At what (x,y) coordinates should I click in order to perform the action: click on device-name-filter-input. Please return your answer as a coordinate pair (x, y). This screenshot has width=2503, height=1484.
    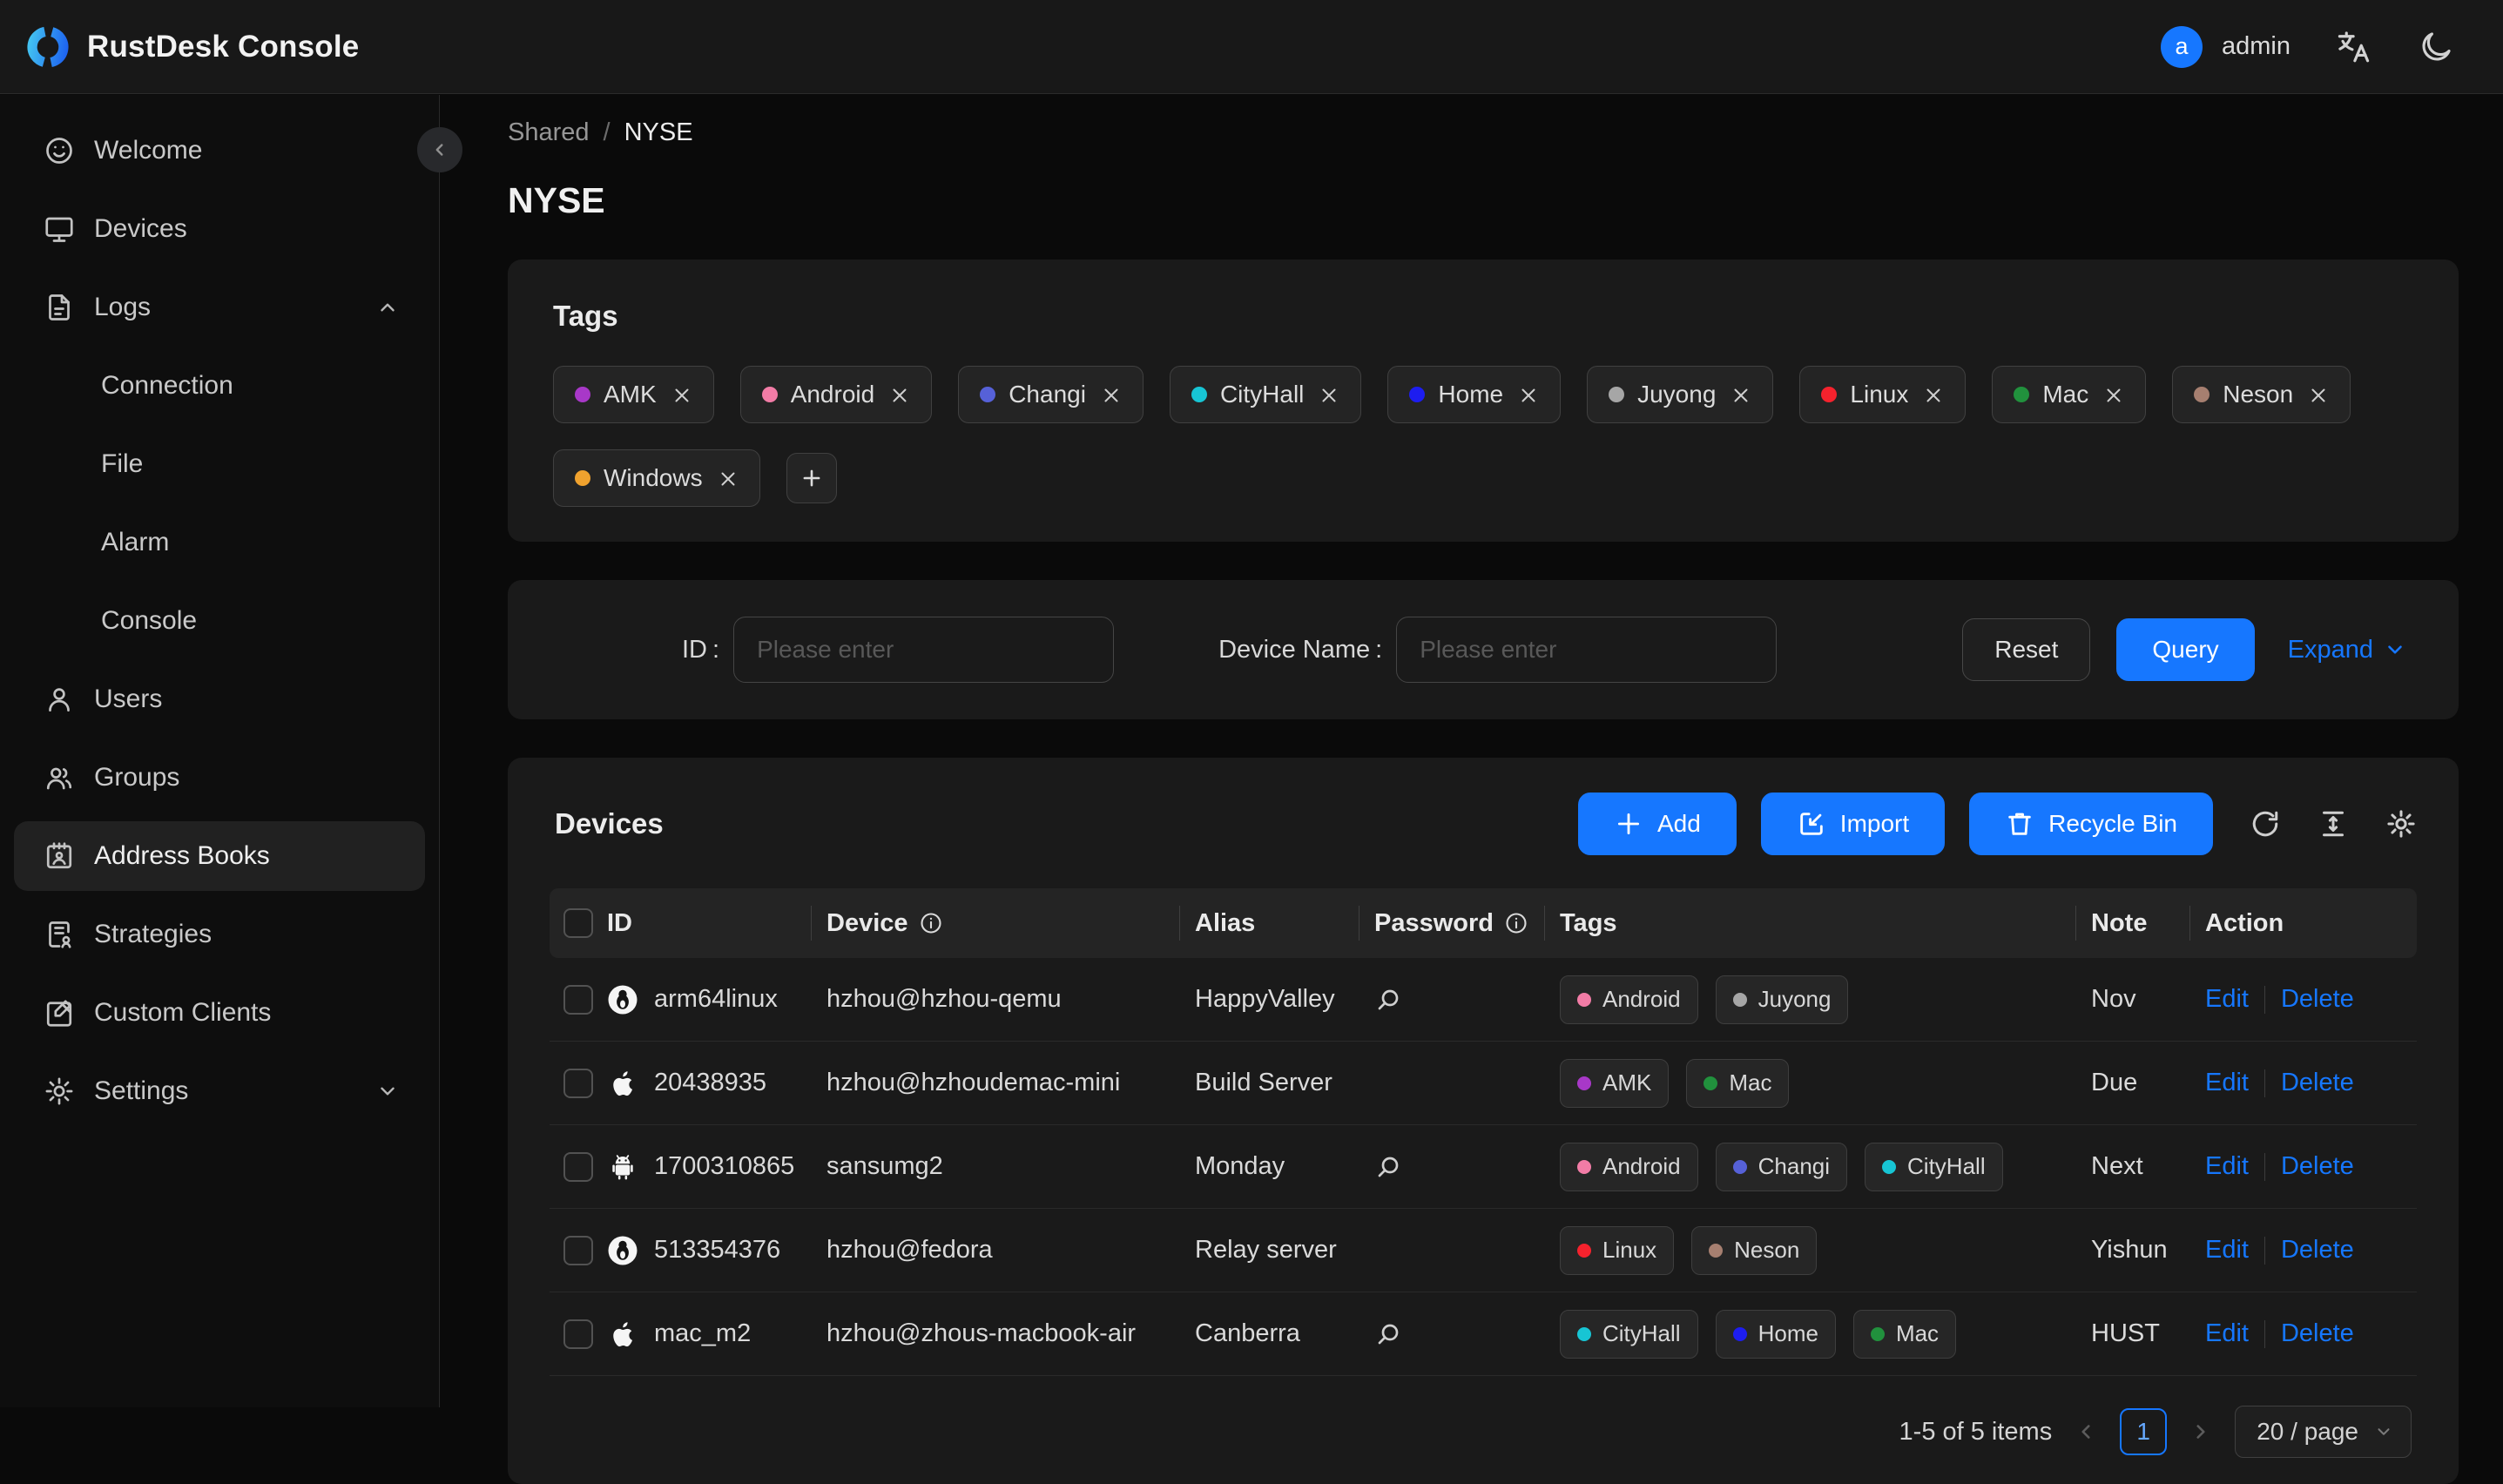
    Looking at the image, I should click on (1586, 650).